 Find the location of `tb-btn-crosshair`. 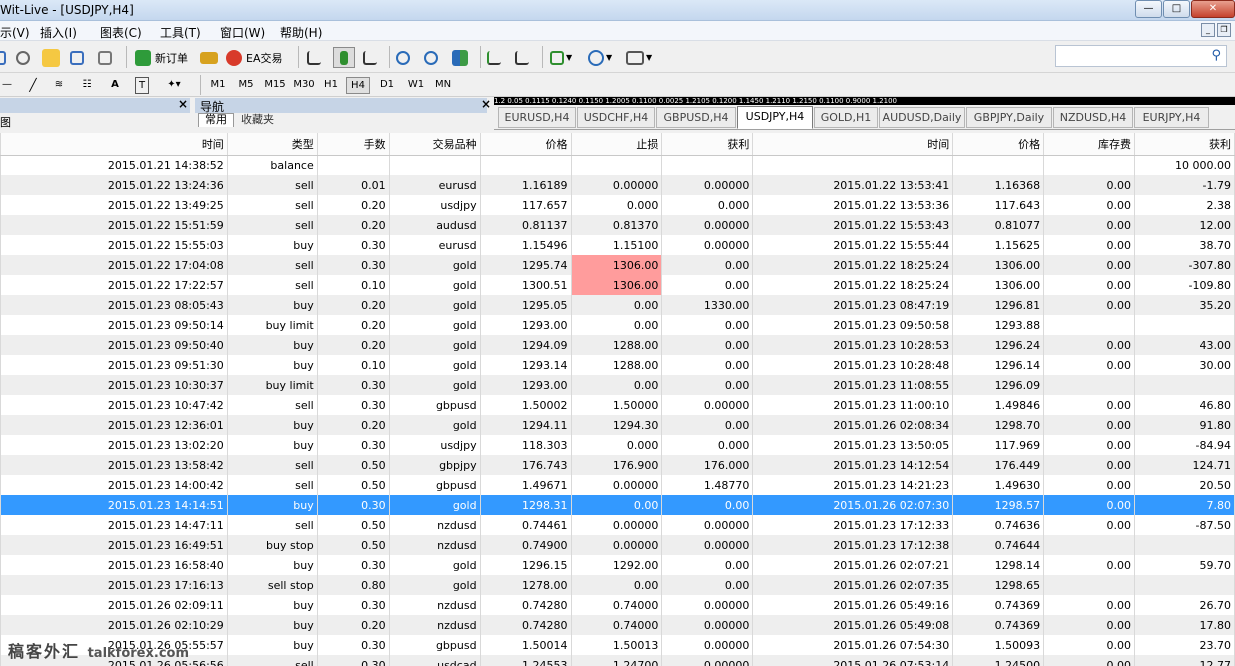

tb-btn-crosshair is located at coordinates (23, 57).